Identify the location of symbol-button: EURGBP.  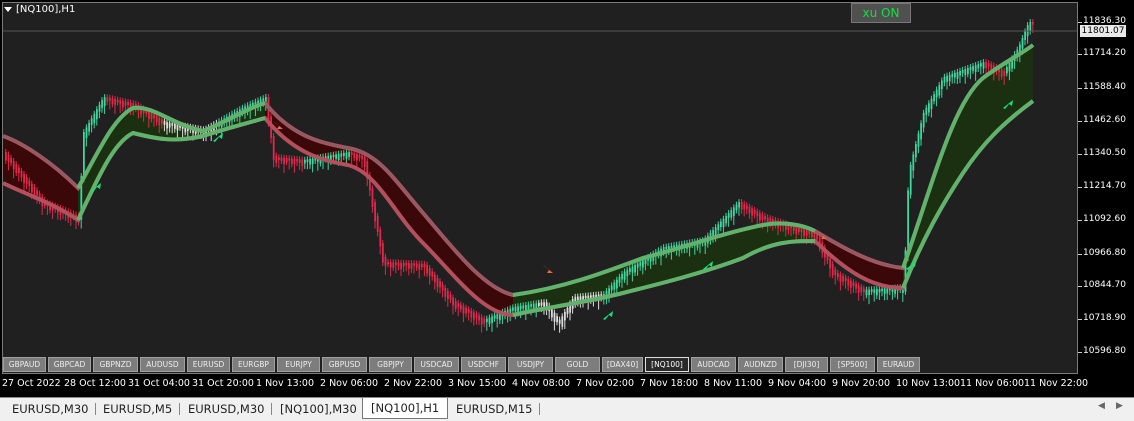
(253, 364).